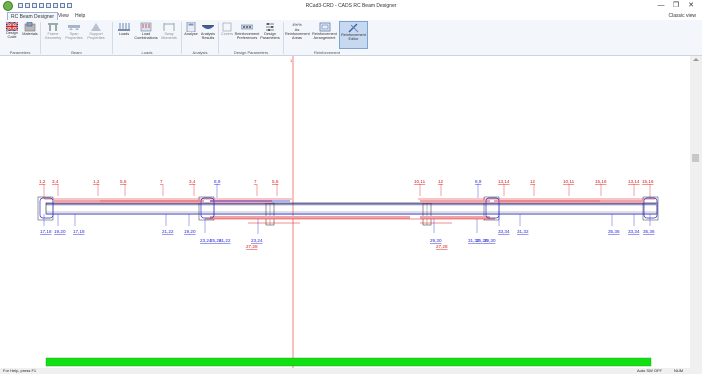 The width and height of the screenshot is (702, 374). Describe the element at coordinates (696, 59) in the screenshot. I see `scroll-up-icon` at that location.